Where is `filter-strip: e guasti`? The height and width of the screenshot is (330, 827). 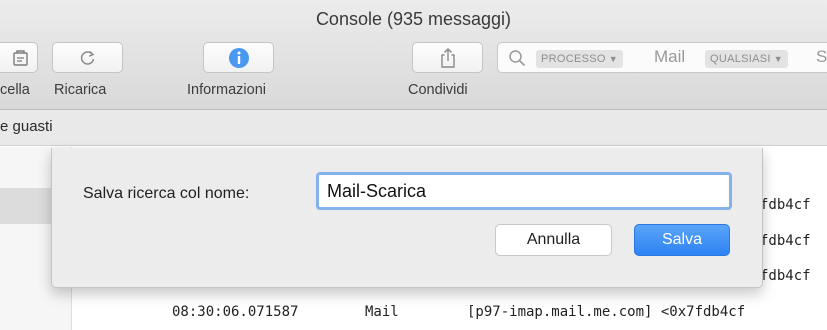
filter-strip: e guasti is located at coordinates (413, 128).